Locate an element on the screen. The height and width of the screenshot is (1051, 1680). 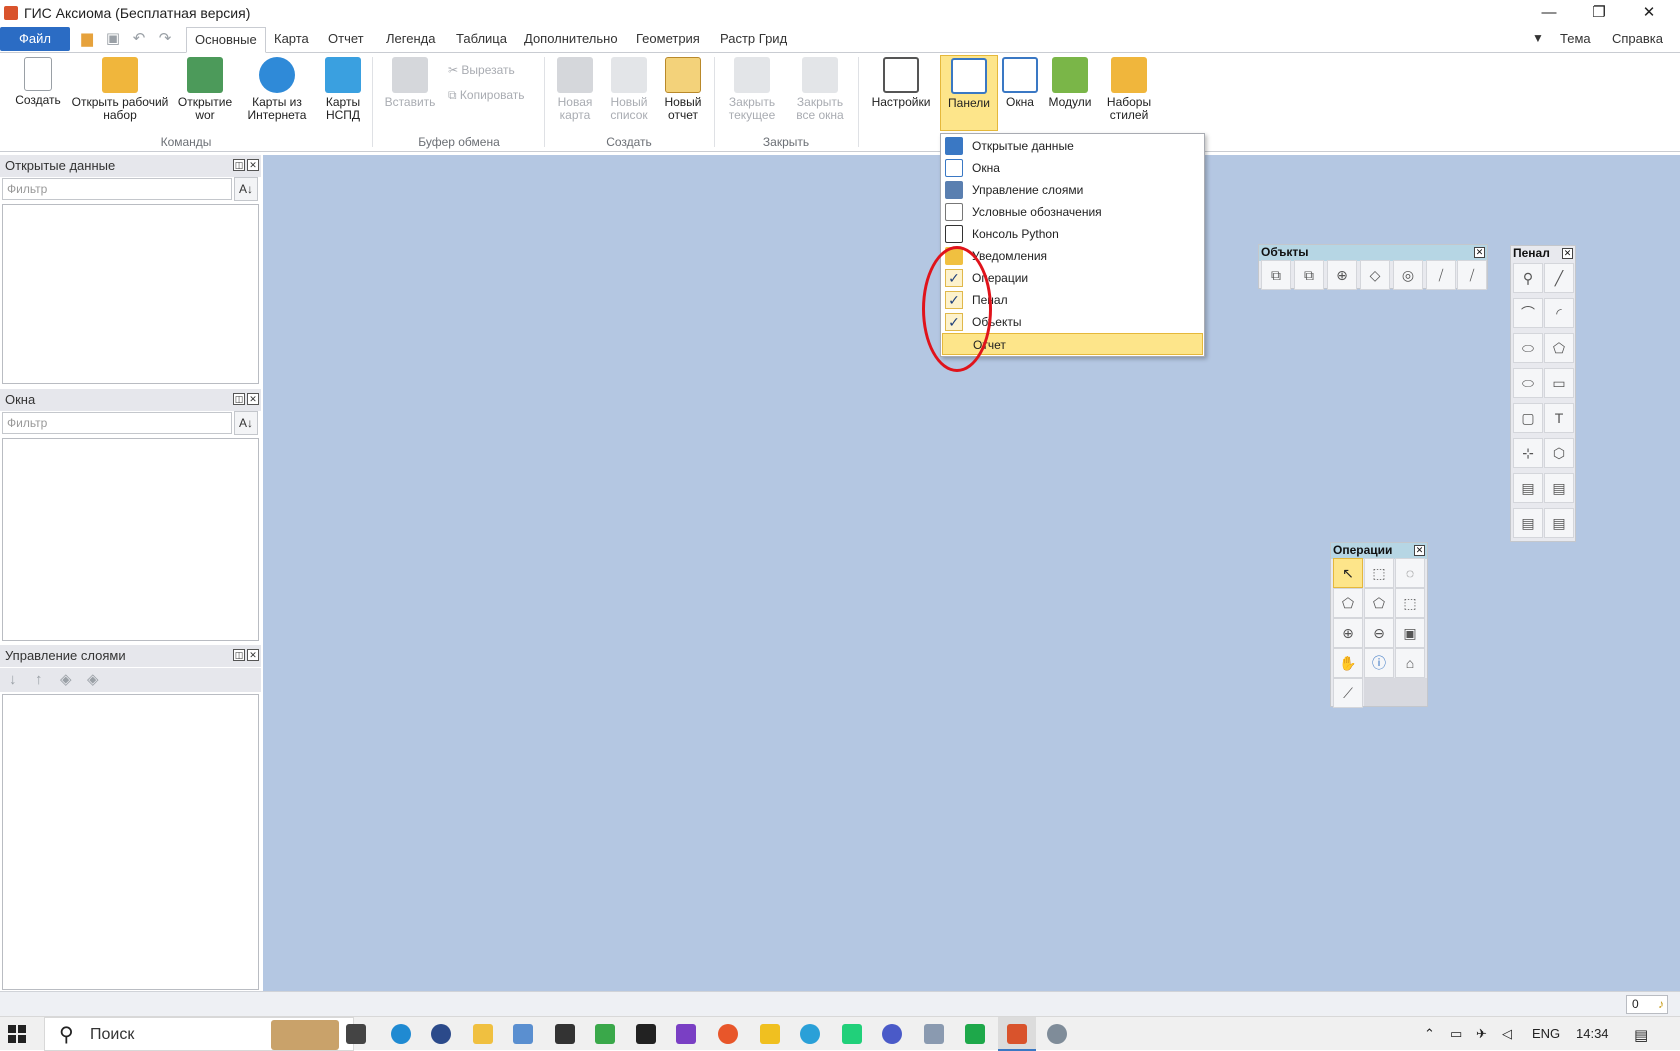
text-icon: T is located at coordinates (1559, 418).